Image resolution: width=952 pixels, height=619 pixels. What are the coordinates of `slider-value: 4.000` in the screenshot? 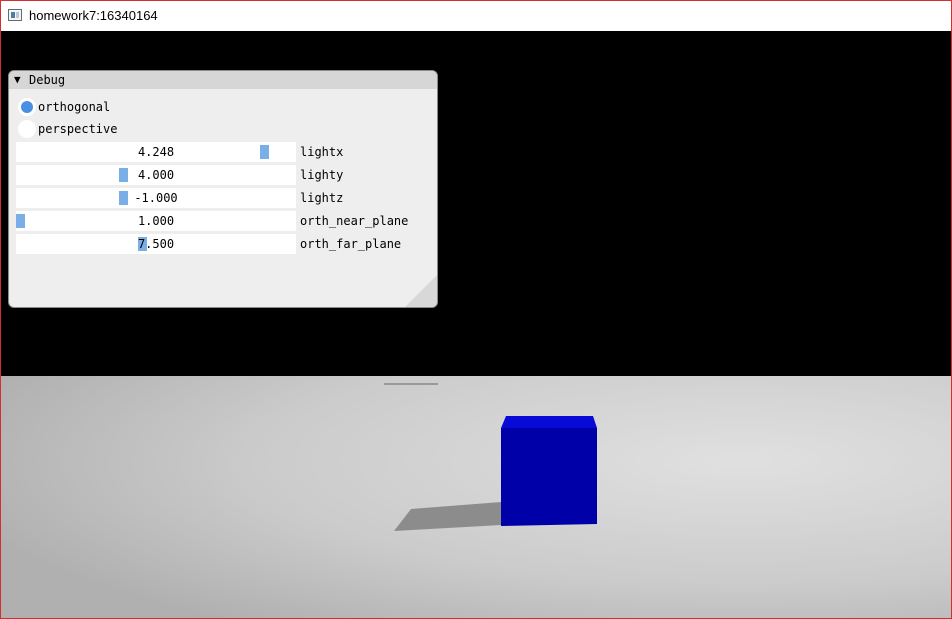 It's located at (156, 175).